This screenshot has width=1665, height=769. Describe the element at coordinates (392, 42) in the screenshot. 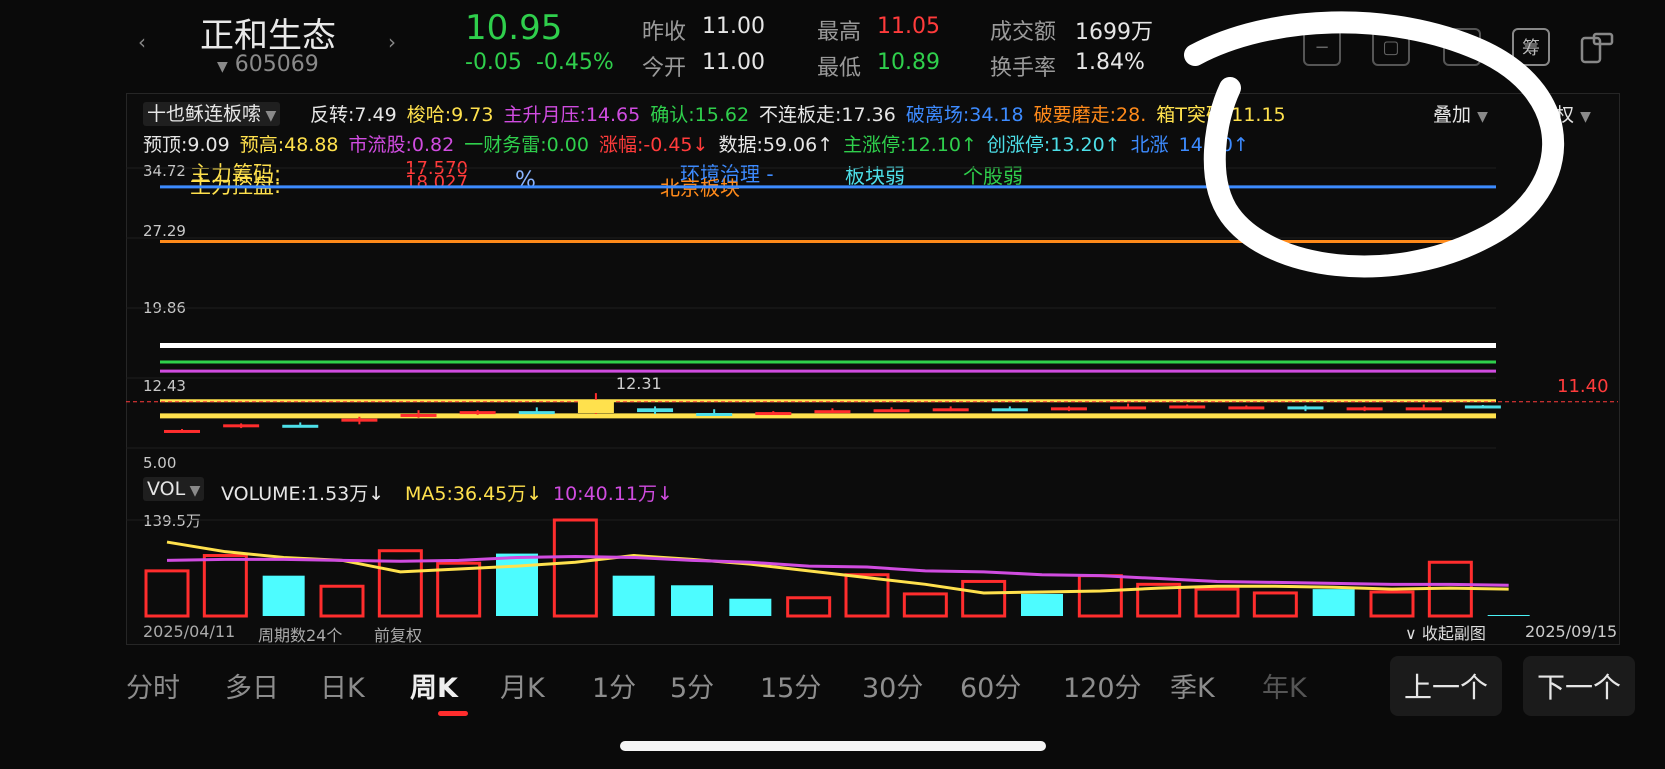

I see `next-stock-arrow: ›` at that location.